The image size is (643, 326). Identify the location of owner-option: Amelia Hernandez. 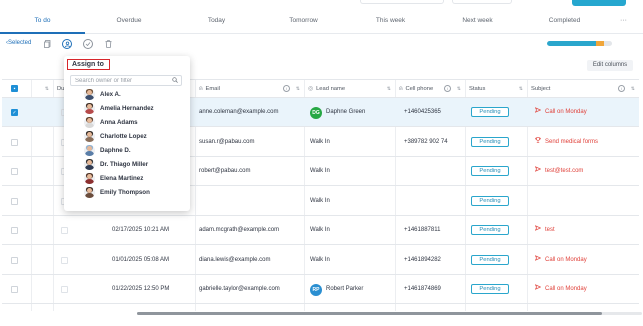
(119, 108).